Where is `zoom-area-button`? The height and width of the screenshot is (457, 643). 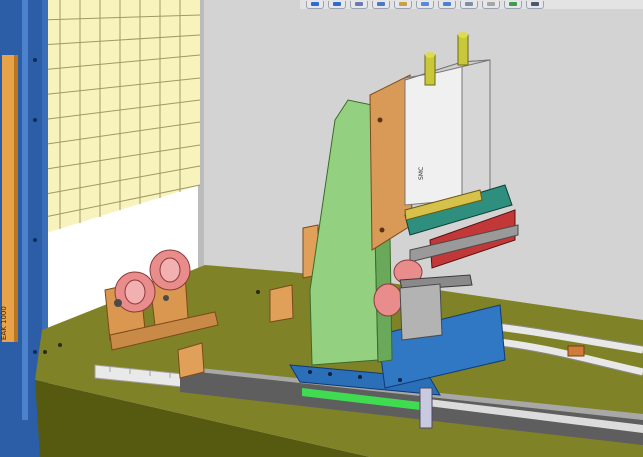 zoom-area-button is located at coordinates (337, 4).